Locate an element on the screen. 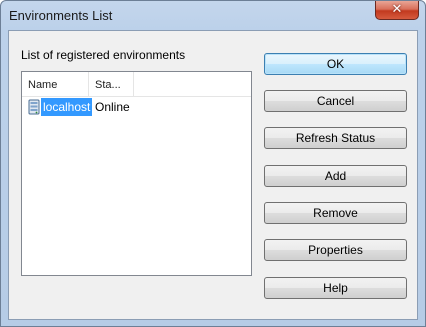 The height and width of the screenshot is (327, 426). close-icon: ✕ is located at coordinates (397, 9).